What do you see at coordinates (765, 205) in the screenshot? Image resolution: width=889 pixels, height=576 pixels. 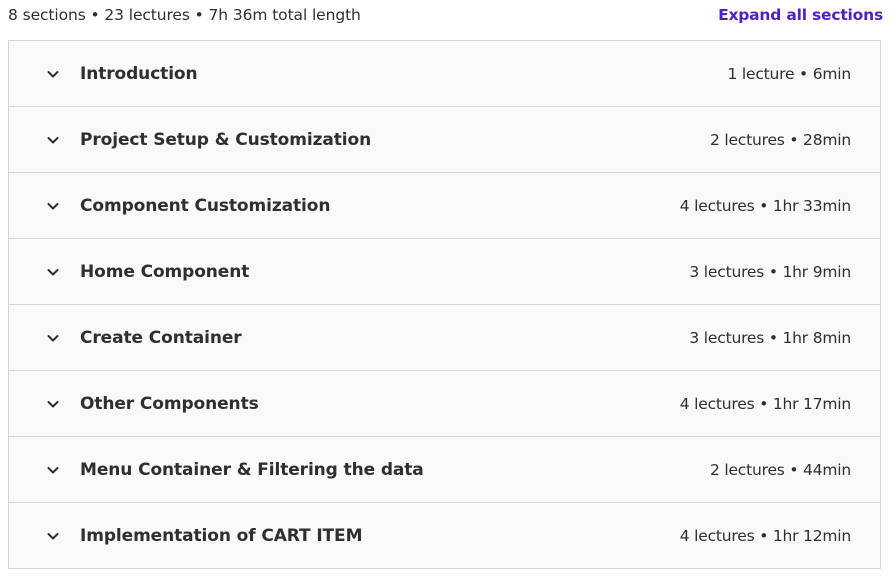 I see `section-meta: 4 lectures • 1hr 33min` at bounding box center [765, 205].